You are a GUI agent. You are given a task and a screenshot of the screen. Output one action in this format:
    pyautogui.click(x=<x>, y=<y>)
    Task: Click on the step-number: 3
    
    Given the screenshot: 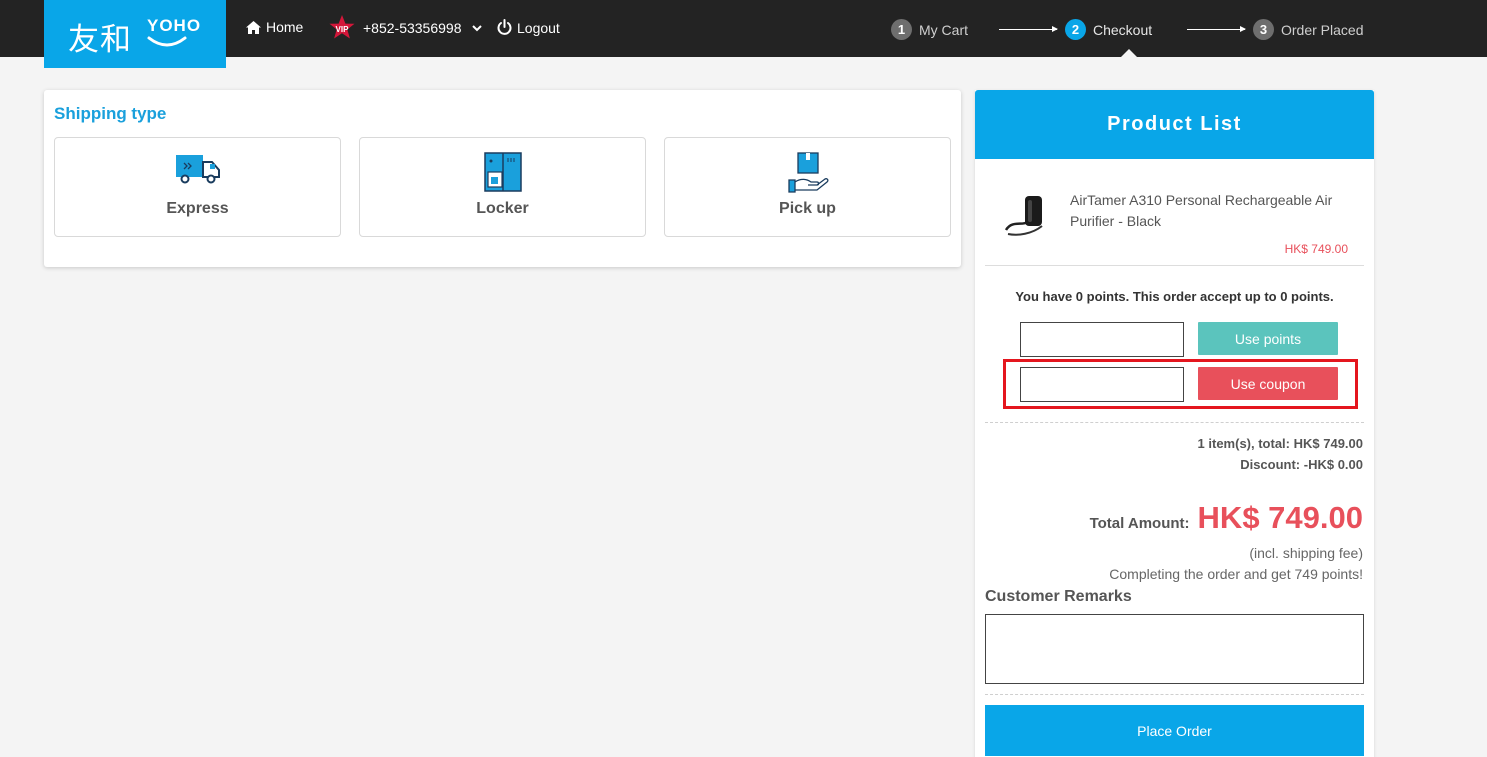 What is the action you would take?
    pyautogui.click(x=1263, y=29)
    